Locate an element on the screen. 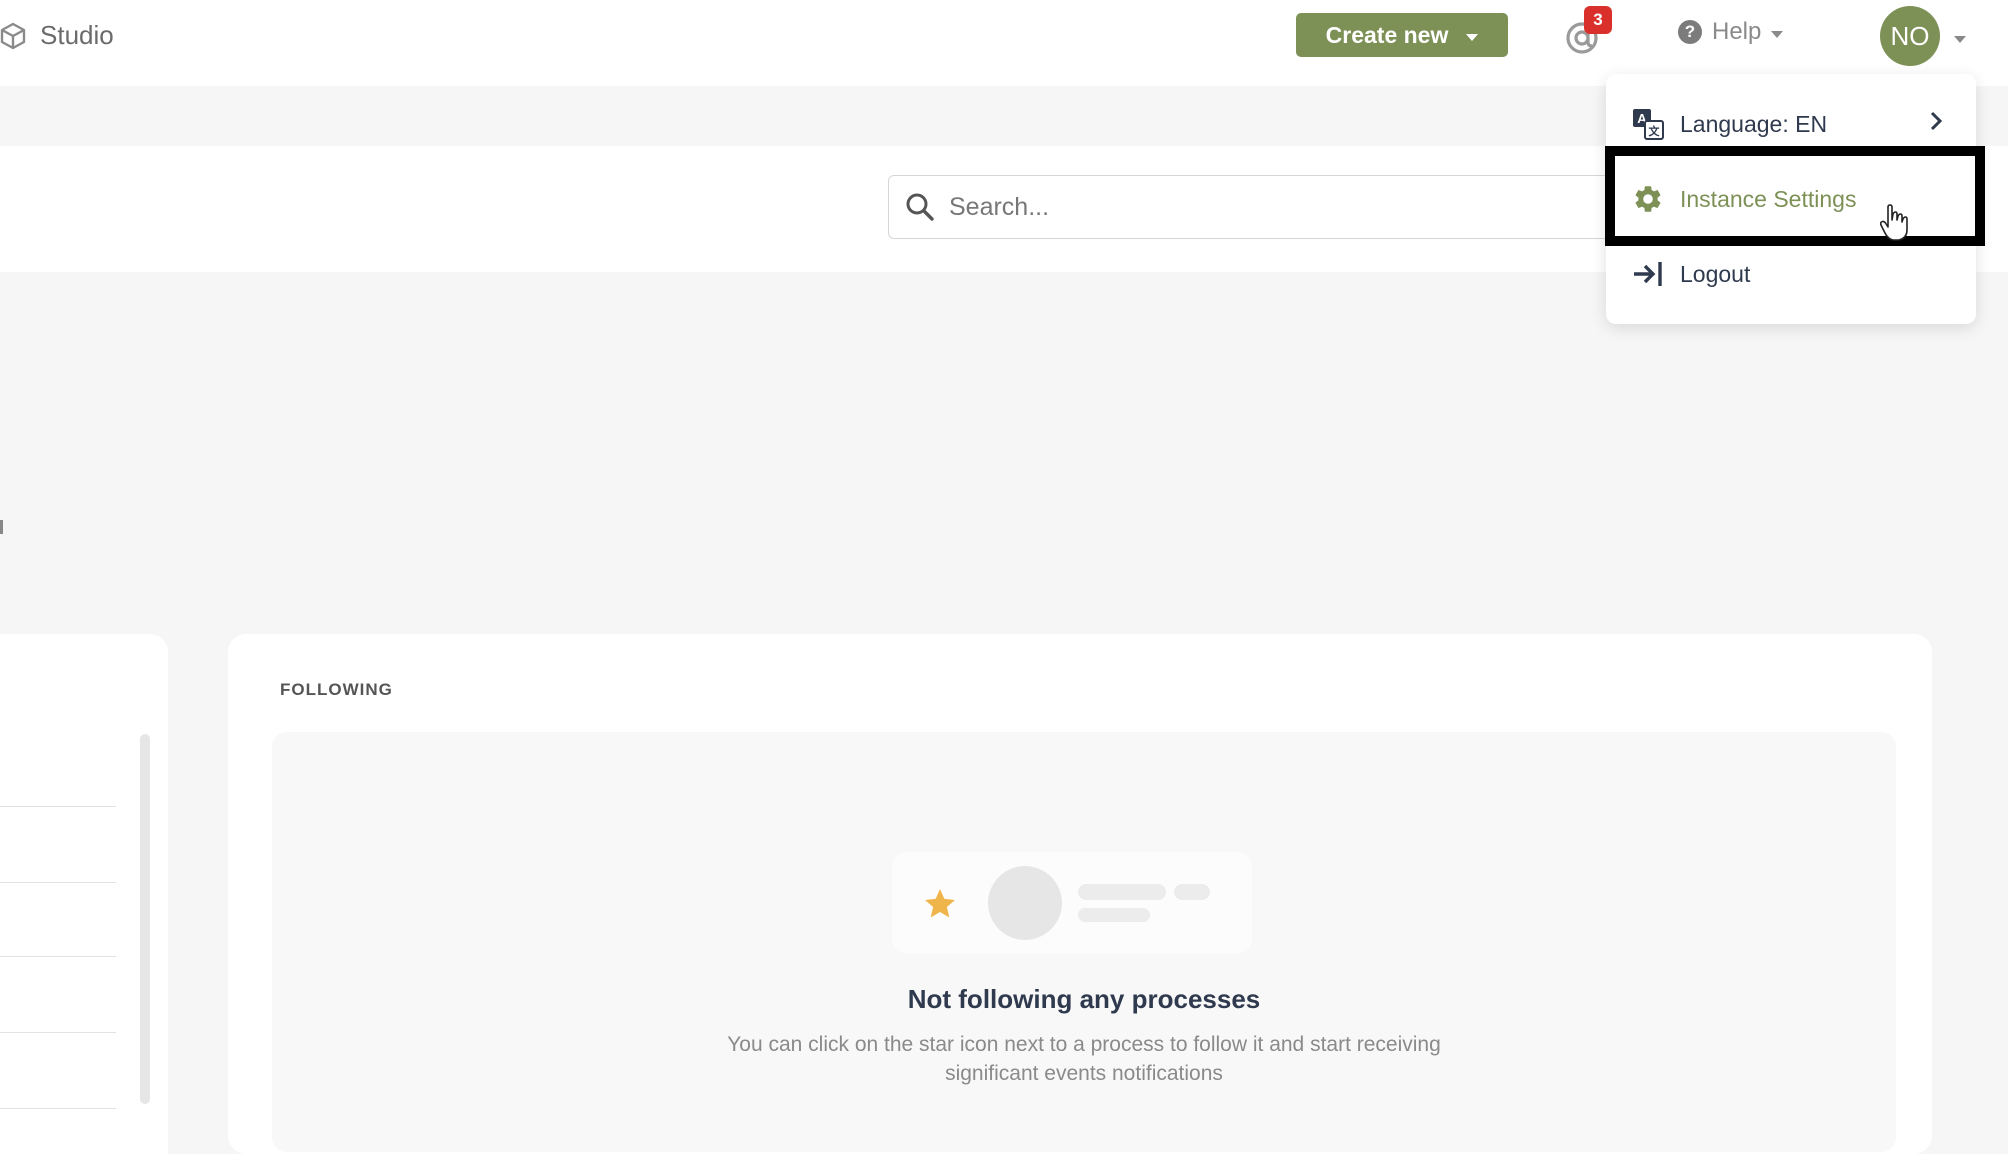 The image size is (2008, 1154). following-title: FOLLOWING is located at coordinates (336, 689).